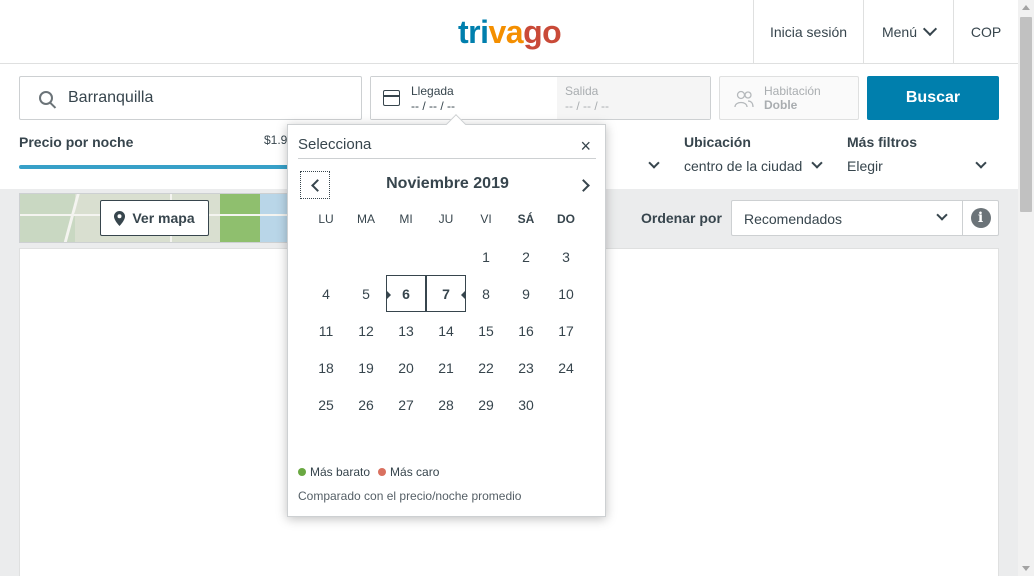  I want to click on next-month-button, so click(585, 185).